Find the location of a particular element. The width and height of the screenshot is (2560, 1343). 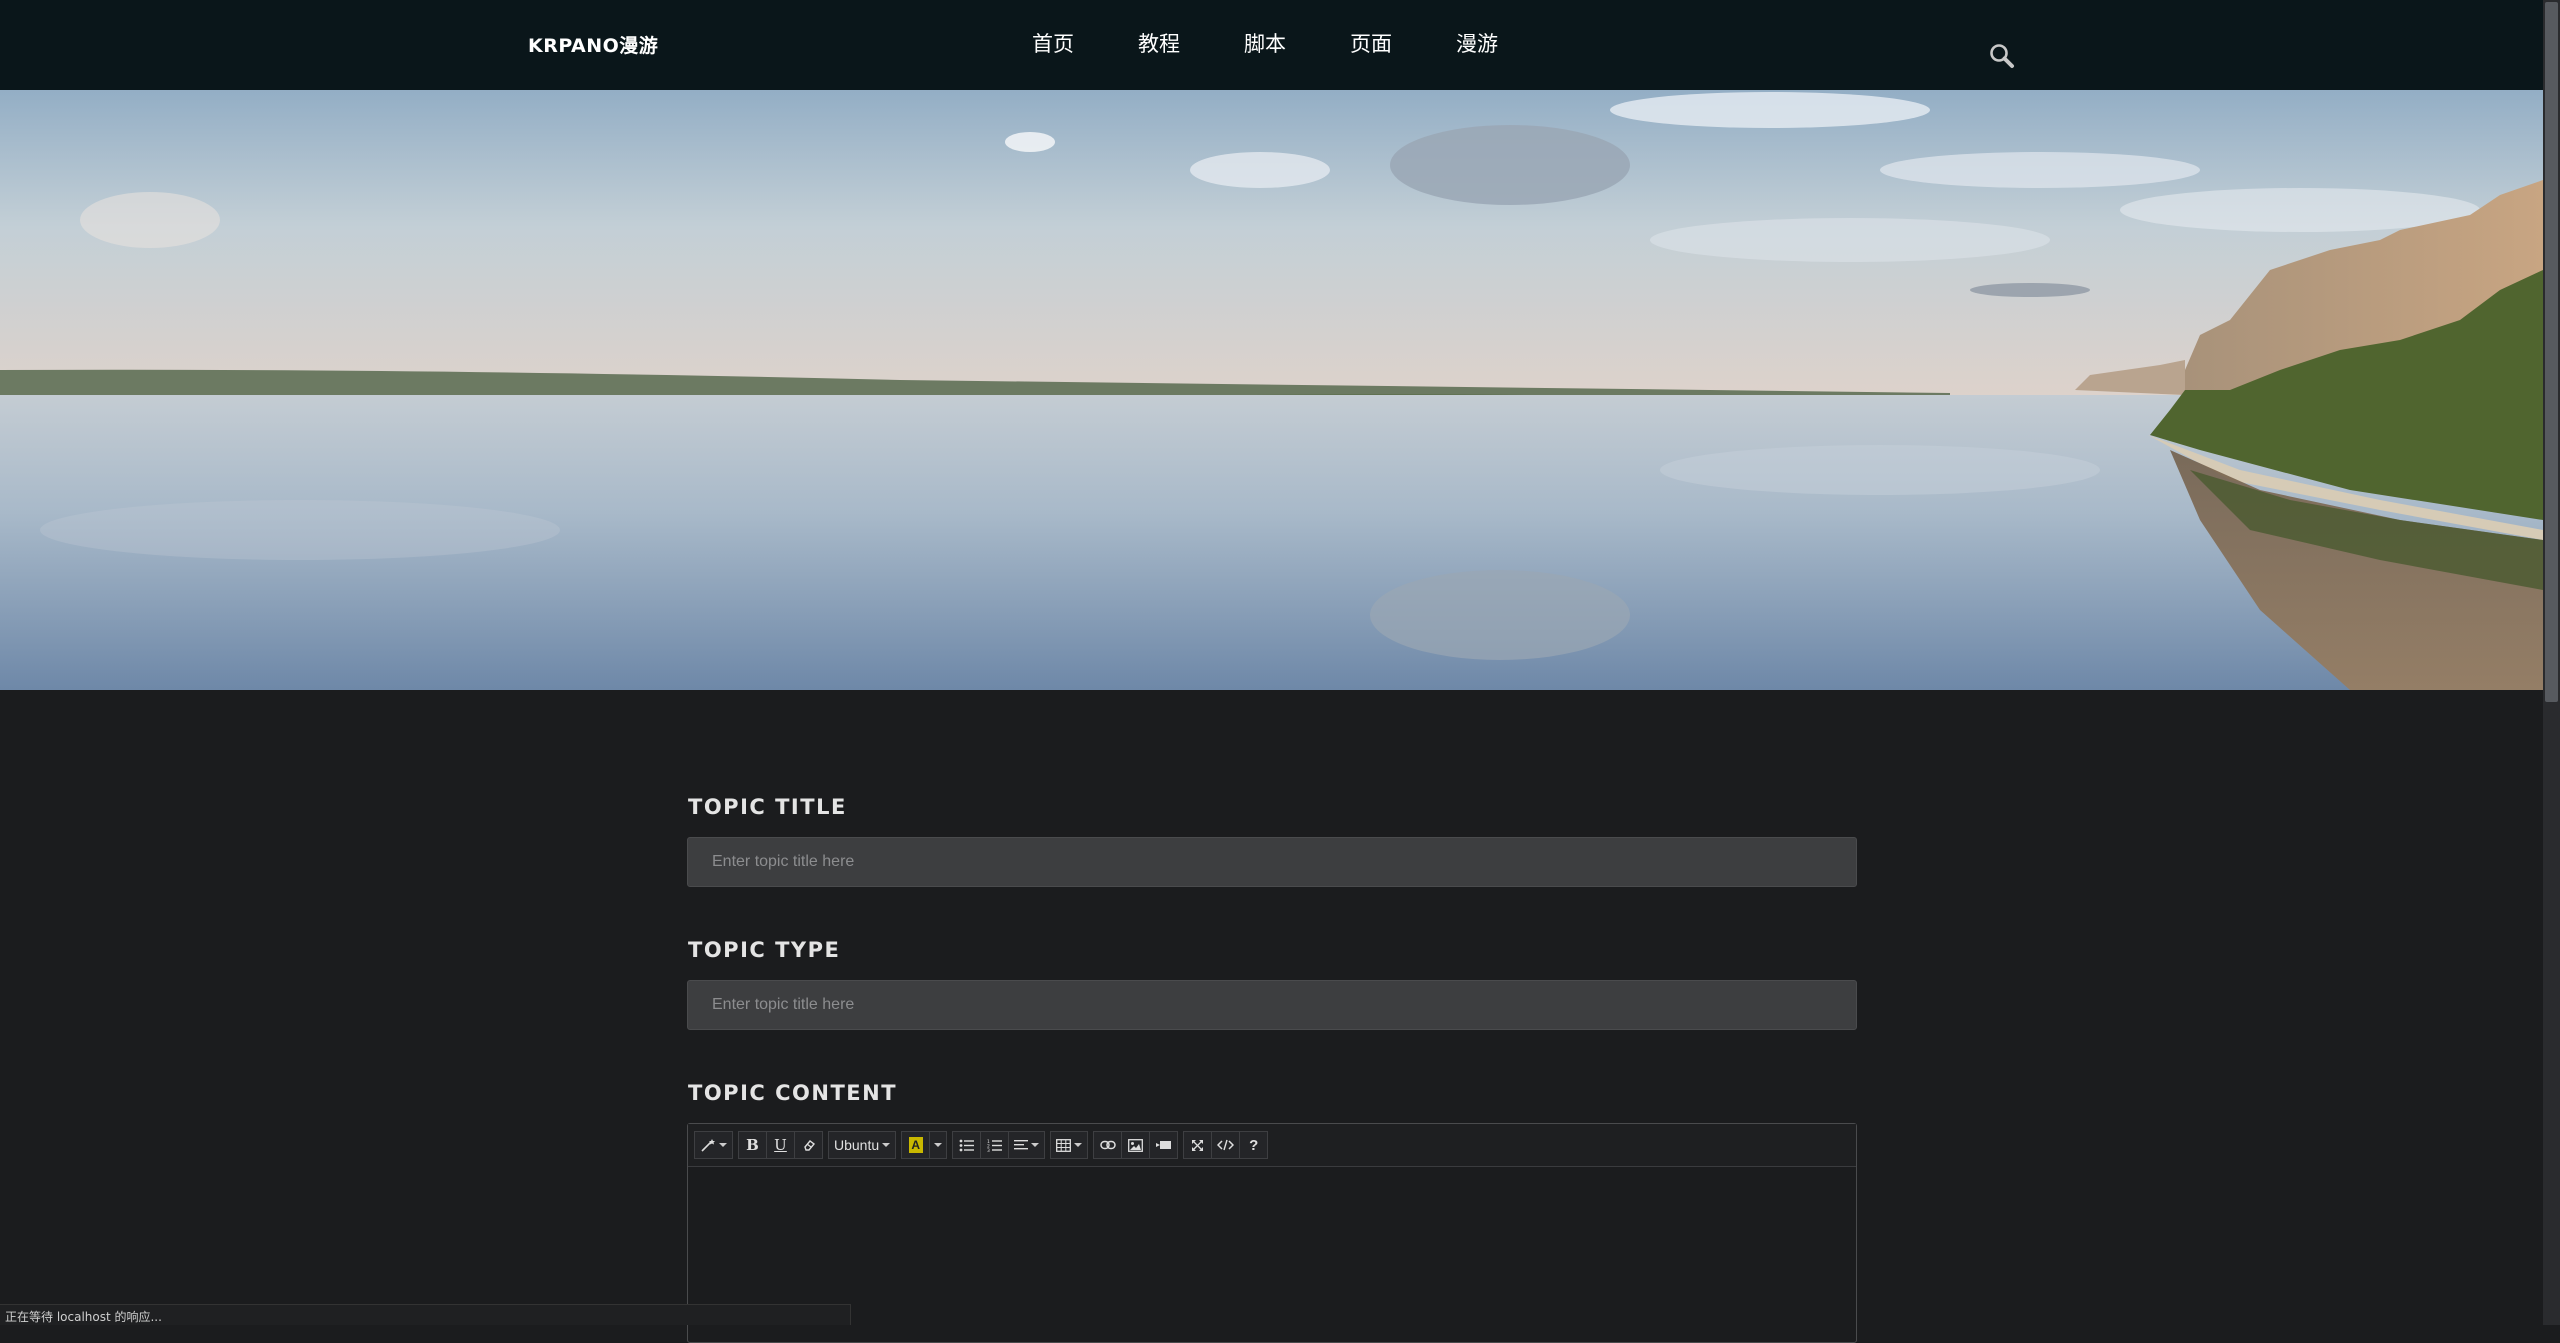

site-logo: KRPANO漫游 is located at coordinates (593, 44).